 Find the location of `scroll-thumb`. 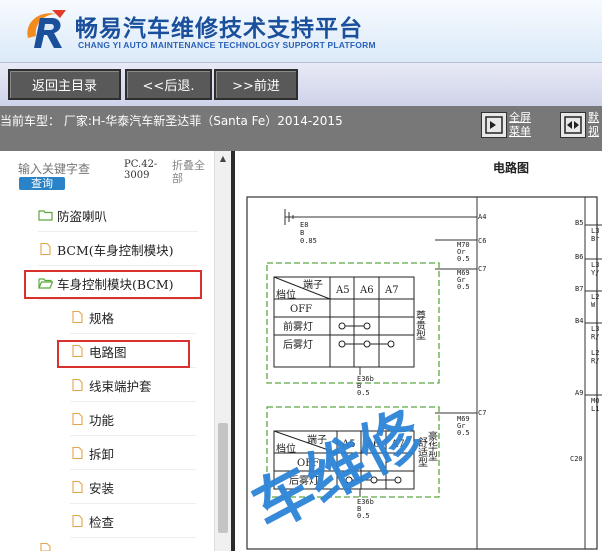

scroll-thumb is located at coordinates (223, 478).